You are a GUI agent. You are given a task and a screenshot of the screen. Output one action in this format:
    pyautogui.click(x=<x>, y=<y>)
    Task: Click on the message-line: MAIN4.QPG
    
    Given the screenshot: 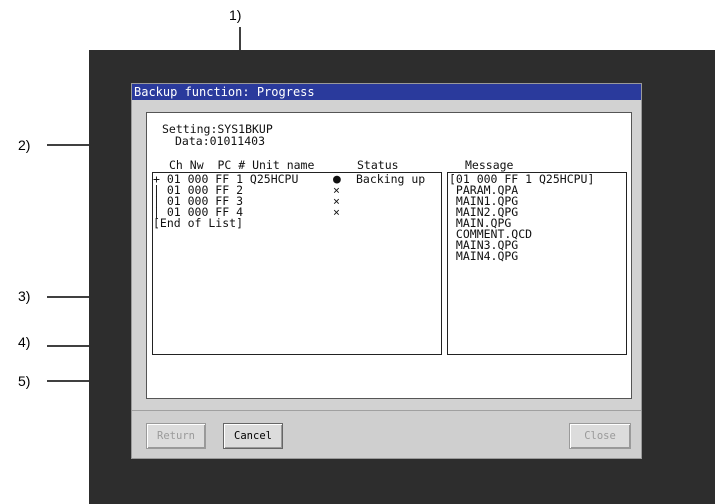 What is the action you would take?
    pyautogui.click(x=484, y=256)
    